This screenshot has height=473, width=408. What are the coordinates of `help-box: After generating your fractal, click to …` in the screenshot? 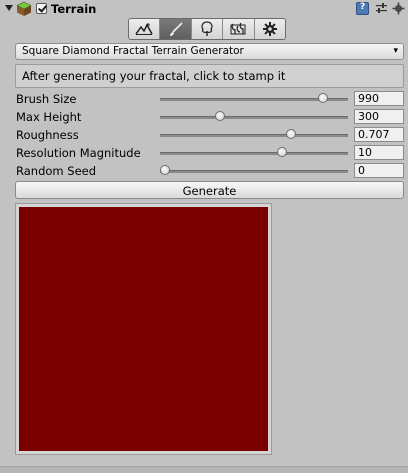 It's located at (209, 76).